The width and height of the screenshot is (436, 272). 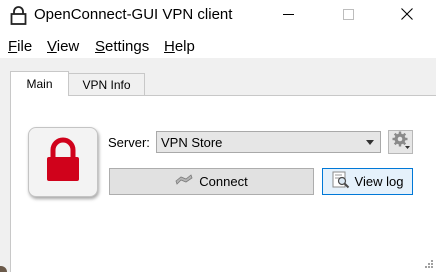 I want to click on server-select-value: VPN Store, so click(x=192, y=142).